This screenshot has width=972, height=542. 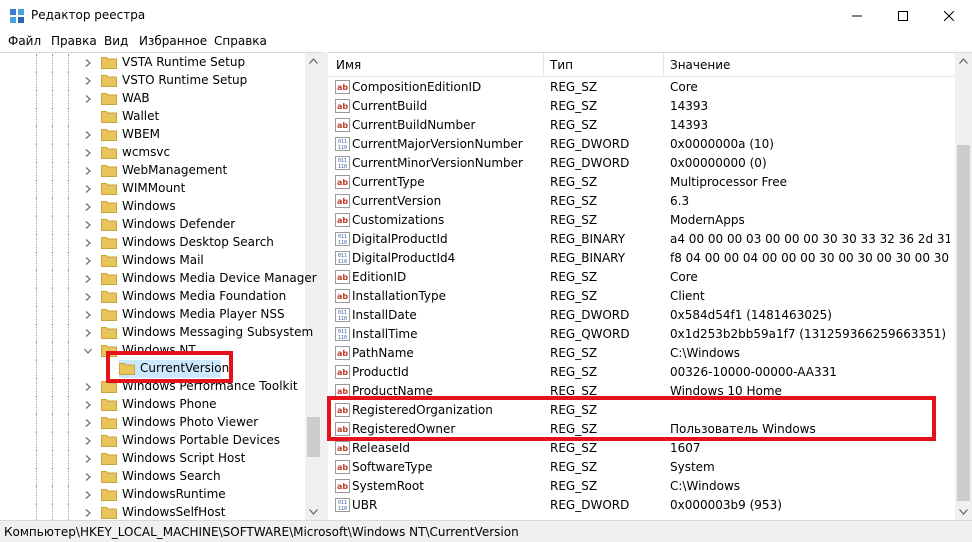 What do you see at coordinates (641, 277) in the screenshot?
I see `value-row: ab EditionID REG_SZ Core` at bounding box center [641, 277].